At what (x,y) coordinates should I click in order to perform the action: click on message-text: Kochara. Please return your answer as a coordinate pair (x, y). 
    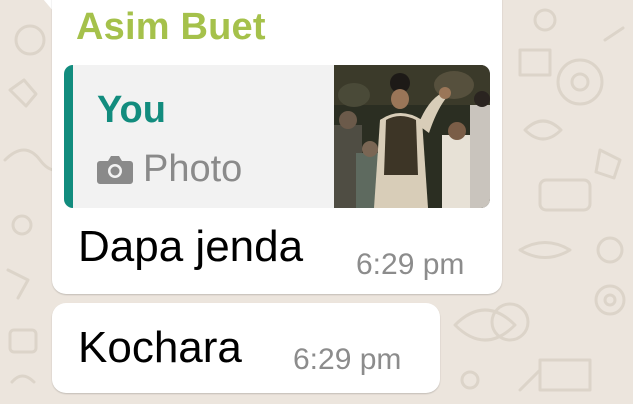
    Looking at the image, I should click on (160, 347).